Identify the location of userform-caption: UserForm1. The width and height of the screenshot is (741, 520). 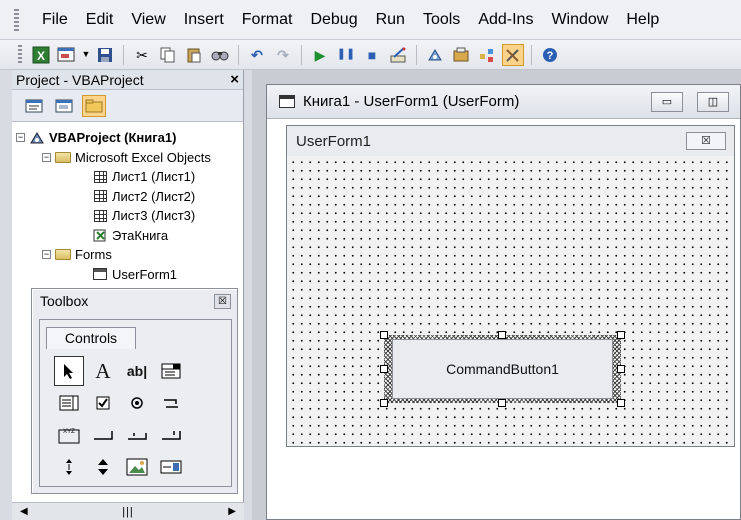
(334, 141).